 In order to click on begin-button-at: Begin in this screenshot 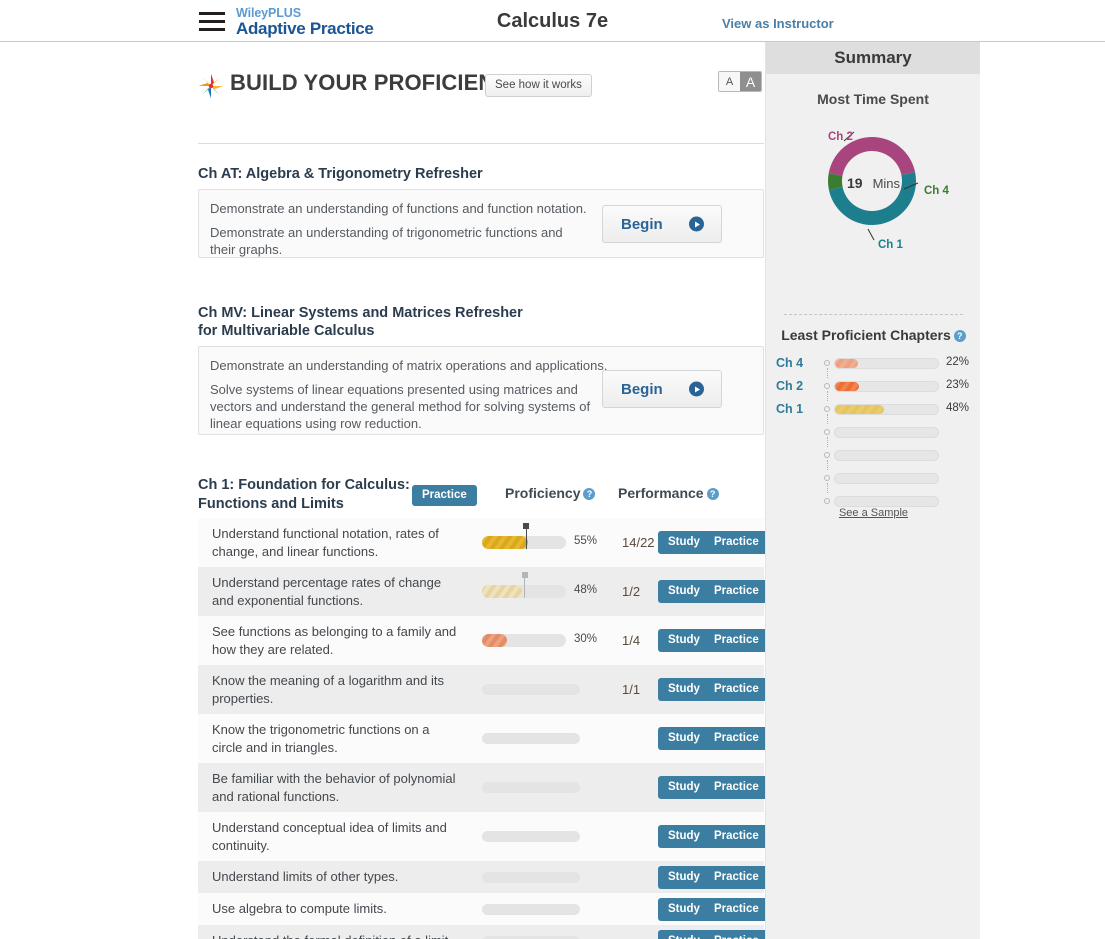, I will do `click(662, 224)`.